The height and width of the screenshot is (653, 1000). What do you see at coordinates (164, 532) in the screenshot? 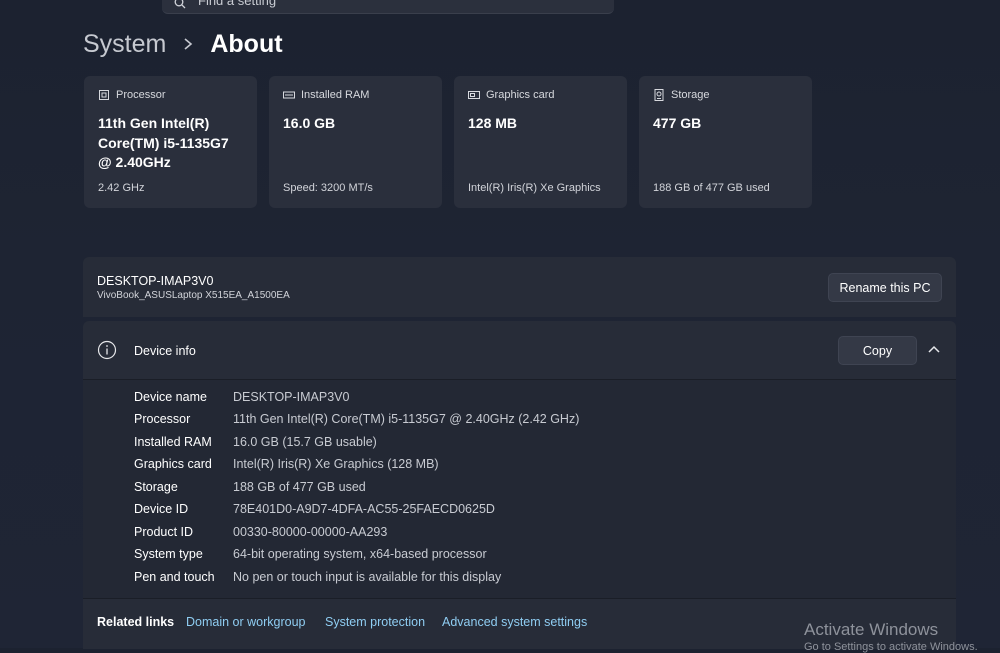
I see `spec-label: Product ID` at bounding box center [164, 532].